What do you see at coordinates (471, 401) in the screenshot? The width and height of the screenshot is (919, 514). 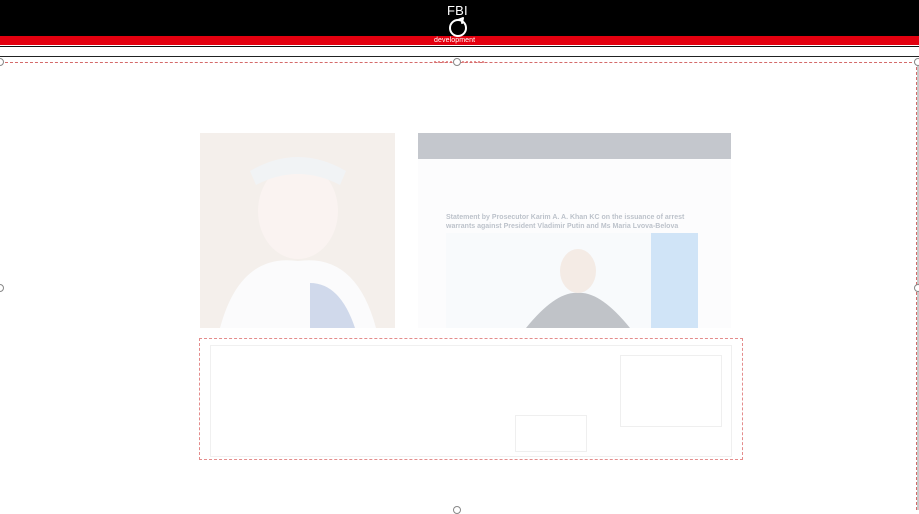 I see `ghost-content` at bounding box center [471, 401].